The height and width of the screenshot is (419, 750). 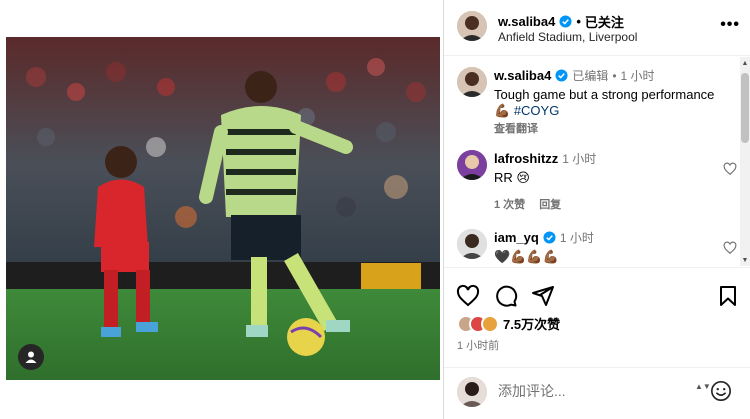 I want to click on comment-text: RR 😢, so click(x=512, y=177).